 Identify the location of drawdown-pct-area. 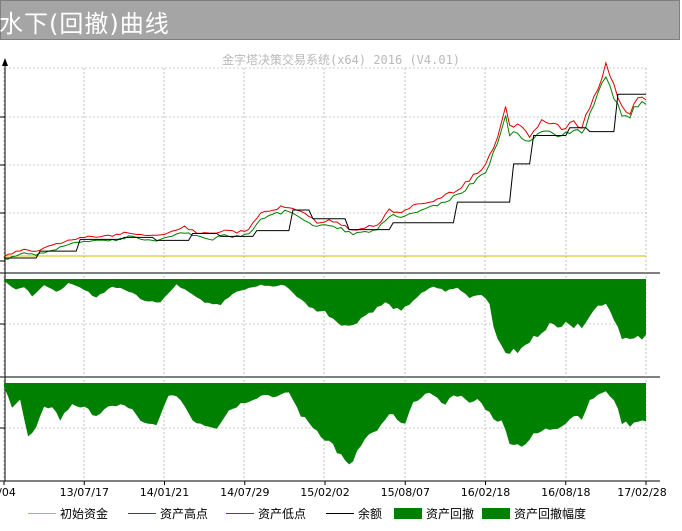
(325, 424).